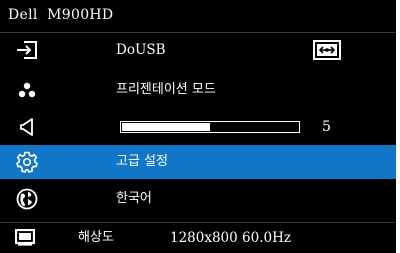  I want to click on speaker-icon, so click(27, 127).